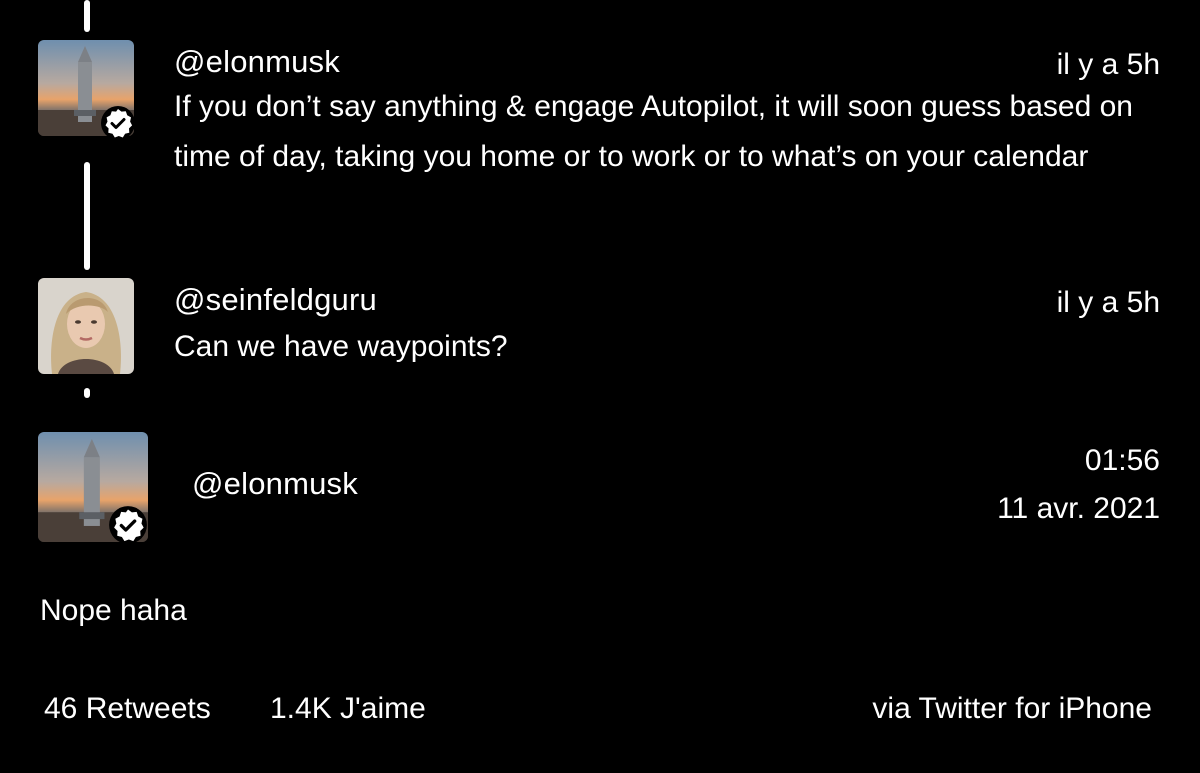  I want to click on main-tweet-text: Nope haha, so click(113, 610).